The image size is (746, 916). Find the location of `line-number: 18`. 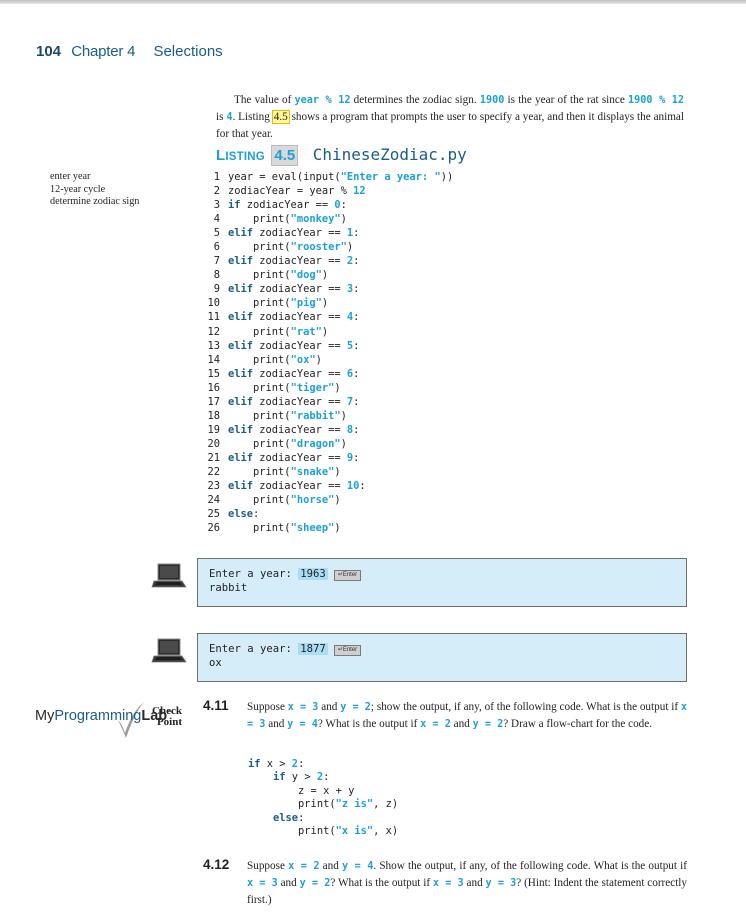

line-number: 18 is located at coordinates (213, 415).